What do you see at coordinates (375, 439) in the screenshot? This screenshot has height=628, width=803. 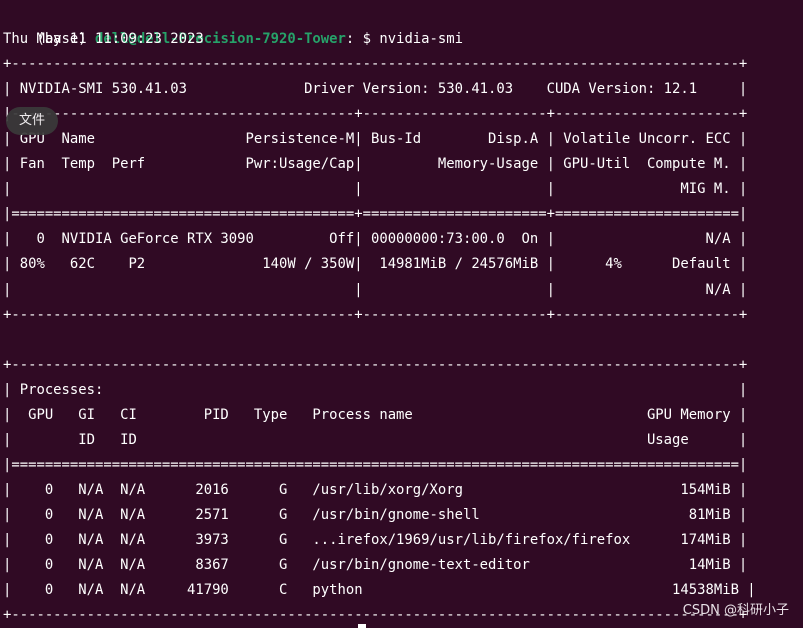 I see `output-line: | ID ID Usage |` at bounding box center [375, 439].